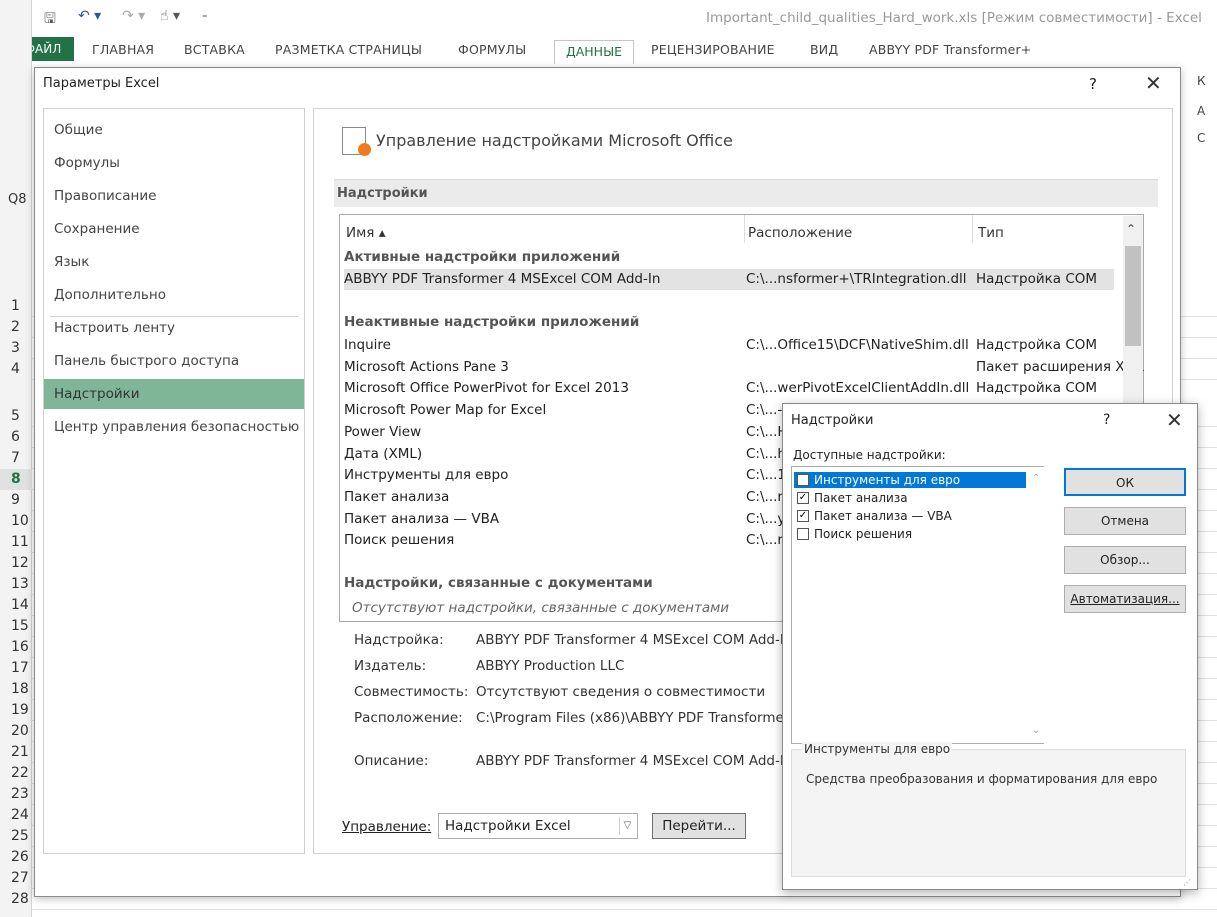 This screenshot has height=917, width=1217. What do you see at coordinates (16, 647) in the screenshot?
I see `row-header: 16` at bounding box center [16, 647].